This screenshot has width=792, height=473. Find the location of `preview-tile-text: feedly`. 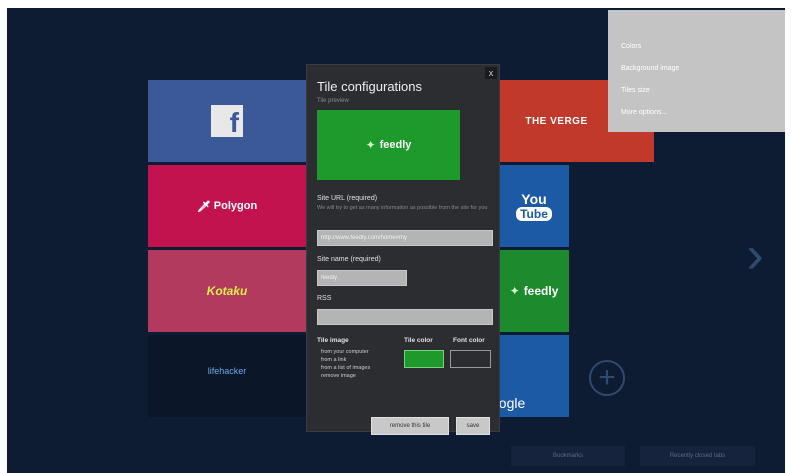

preview-tile-text: feedly is located at coordinates (395, 145).